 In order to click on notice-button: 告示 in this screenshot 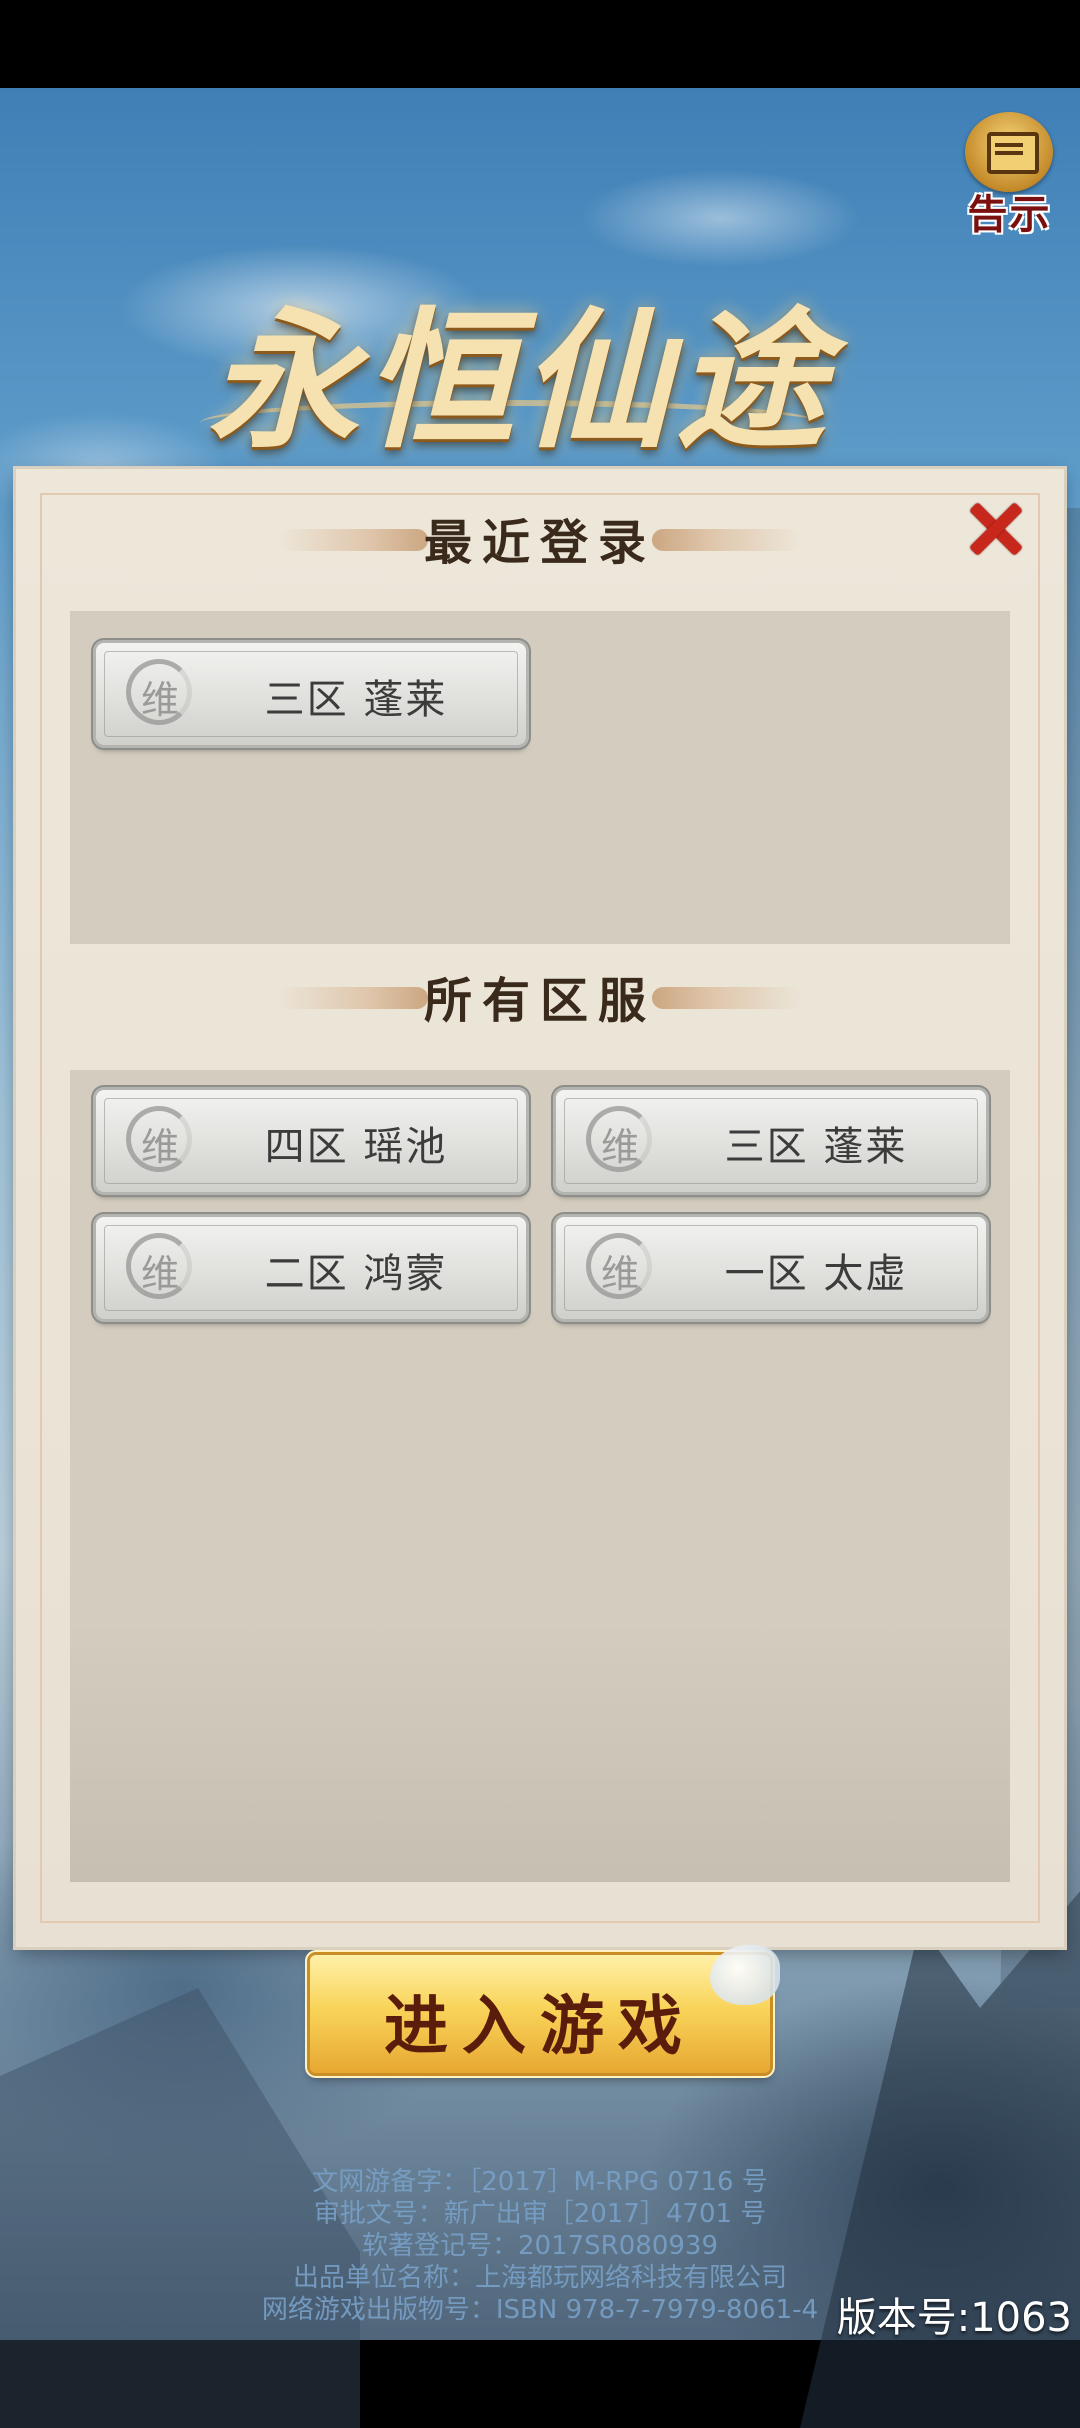, I will do `click(1009, 174)`.